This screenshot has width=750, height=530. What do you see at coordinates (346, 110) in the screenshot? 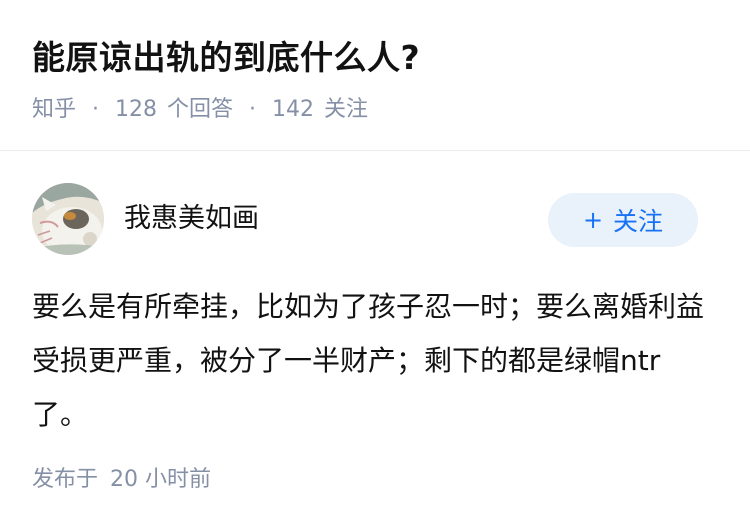
I see `follower-count-label: 关注` at bounding box center [346, 110].